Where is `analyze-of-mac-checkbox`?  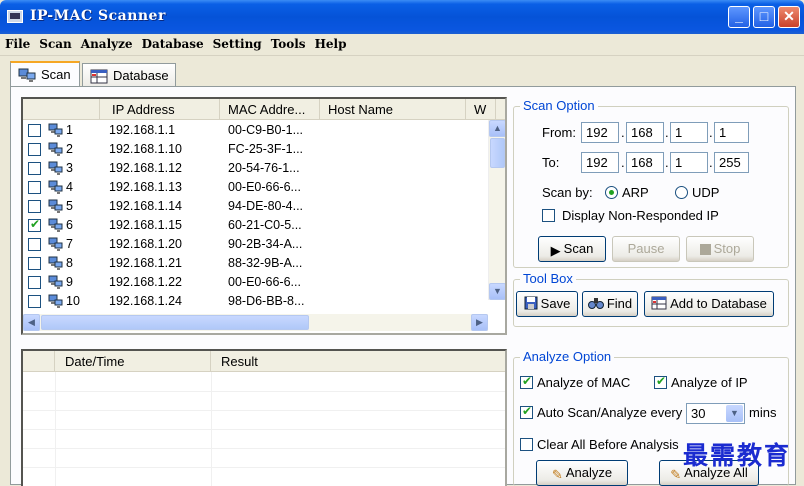 analyze-of-mac-checkbox is located at coordinates (526, 381).